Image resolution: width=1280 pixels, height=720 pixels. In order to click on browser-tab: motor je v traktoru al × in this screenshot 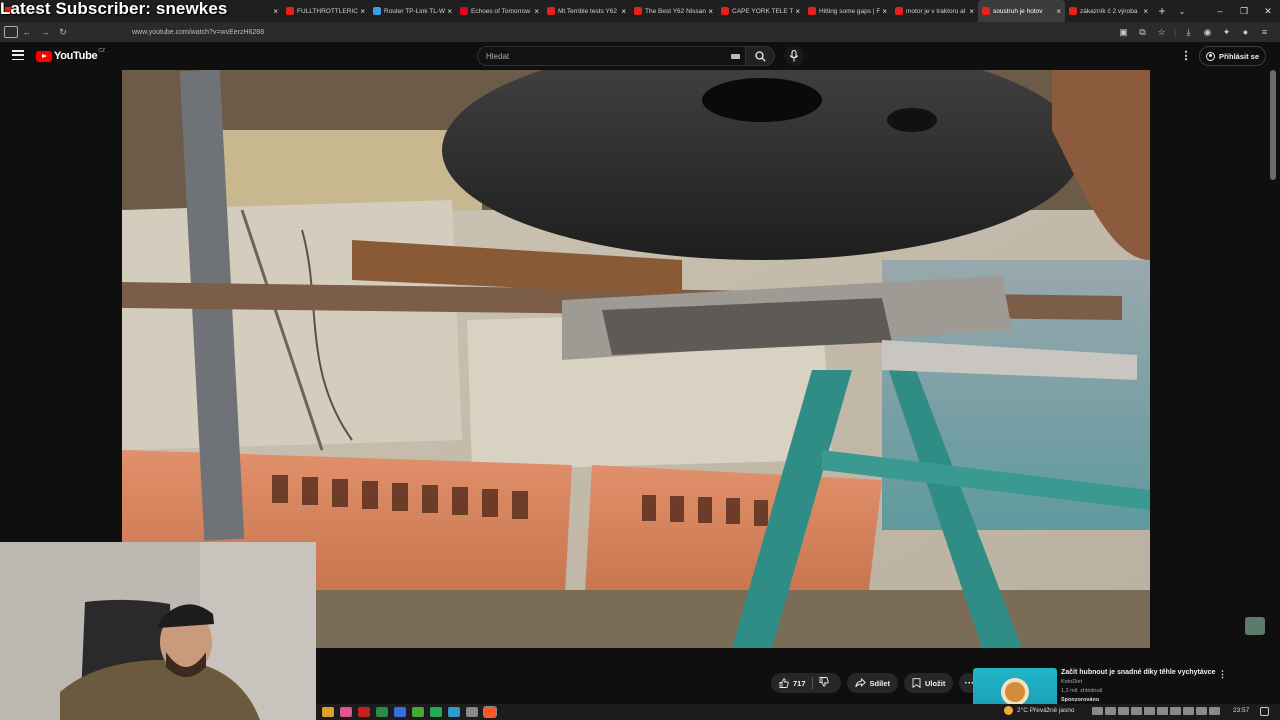, I will do `click(934, 11)`.